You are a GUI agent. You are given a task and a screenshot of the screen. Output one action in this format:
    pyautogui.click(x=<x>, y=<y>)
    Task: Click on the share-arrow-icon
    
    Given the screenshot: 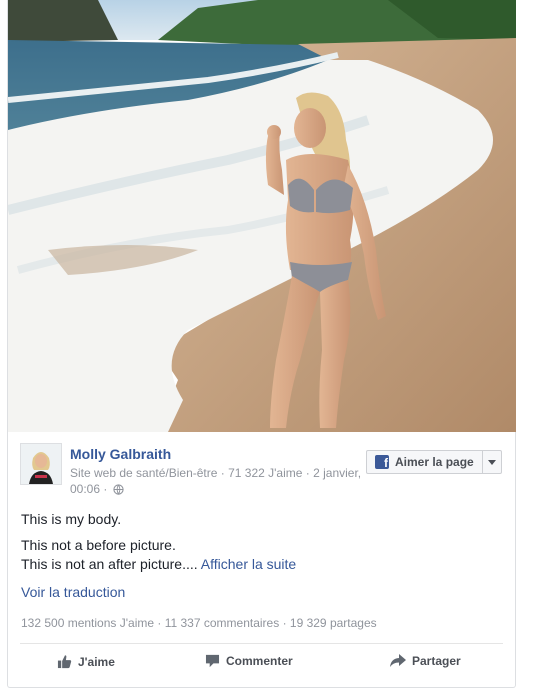 What is the action you would take?
    pyautogui.click(x=398, y=660)
    